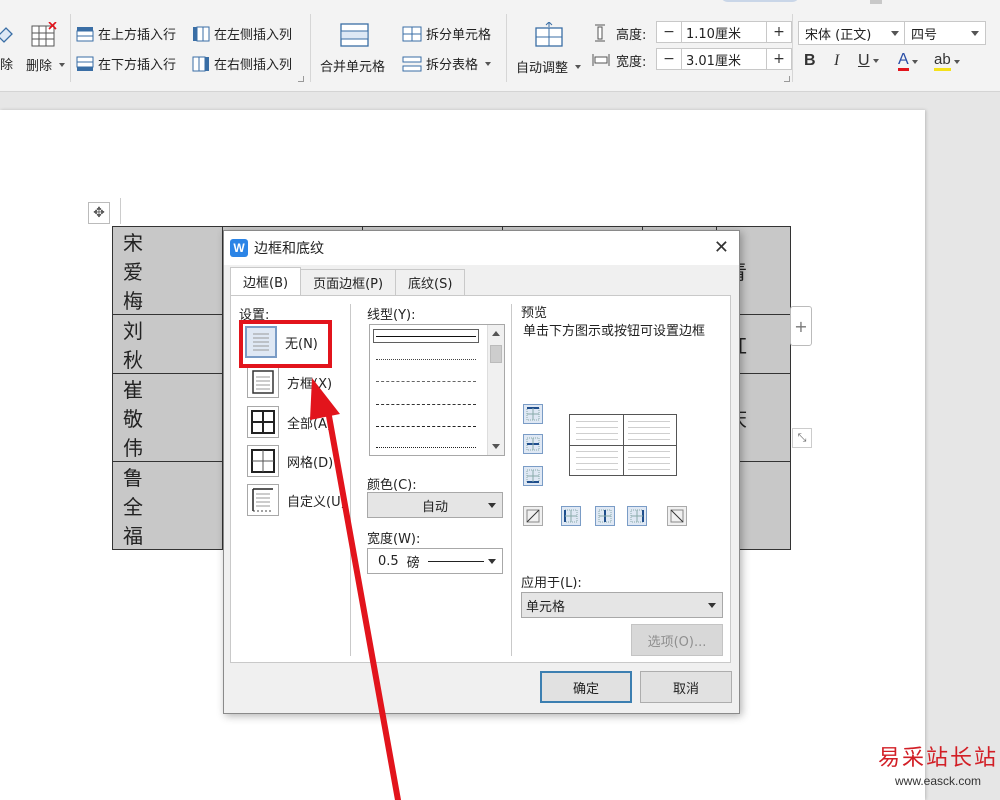  What do you see at coordinates (435, 561) in the screenshot?
I see `width-select: 0.5 磅` at bounding box center [435, 561].